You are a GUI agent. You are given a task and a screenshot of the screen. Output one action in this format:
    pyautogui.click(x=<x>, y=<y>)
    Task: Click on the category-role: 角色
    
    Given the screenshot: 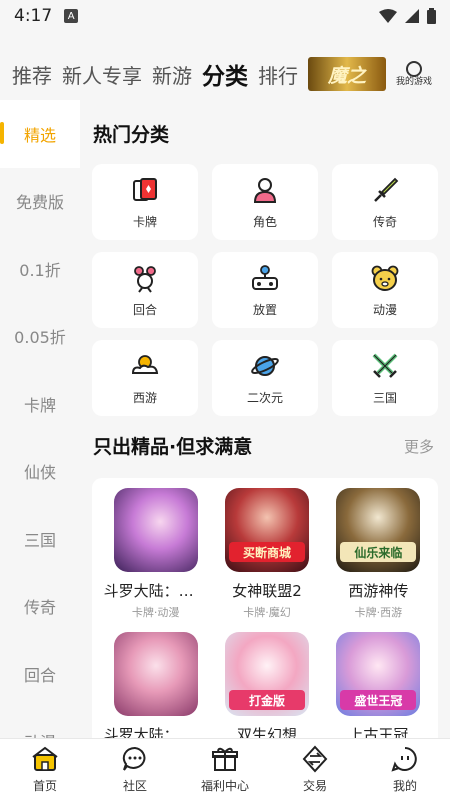 What is the action you would take?
    pyautogui.click(x=265, y=202)
    